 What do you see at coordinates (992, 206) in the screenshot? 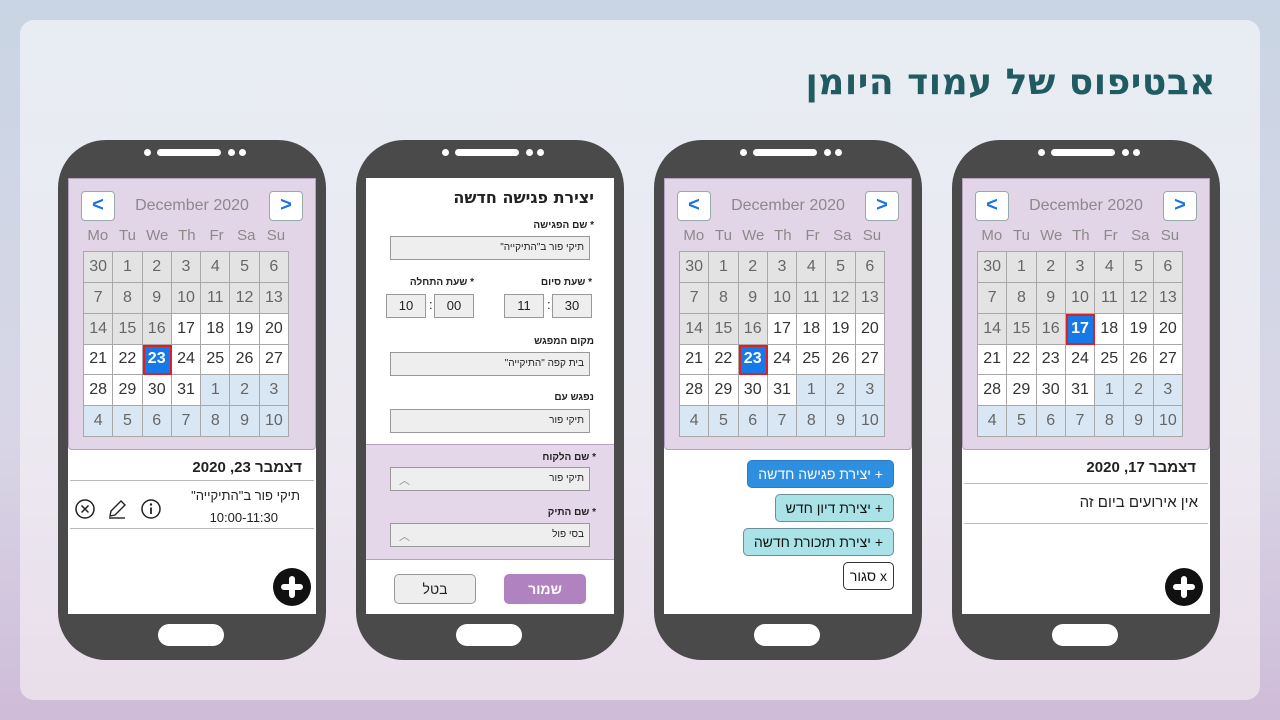
I see `prev-month-button: <` at bounding box center [992, 206].